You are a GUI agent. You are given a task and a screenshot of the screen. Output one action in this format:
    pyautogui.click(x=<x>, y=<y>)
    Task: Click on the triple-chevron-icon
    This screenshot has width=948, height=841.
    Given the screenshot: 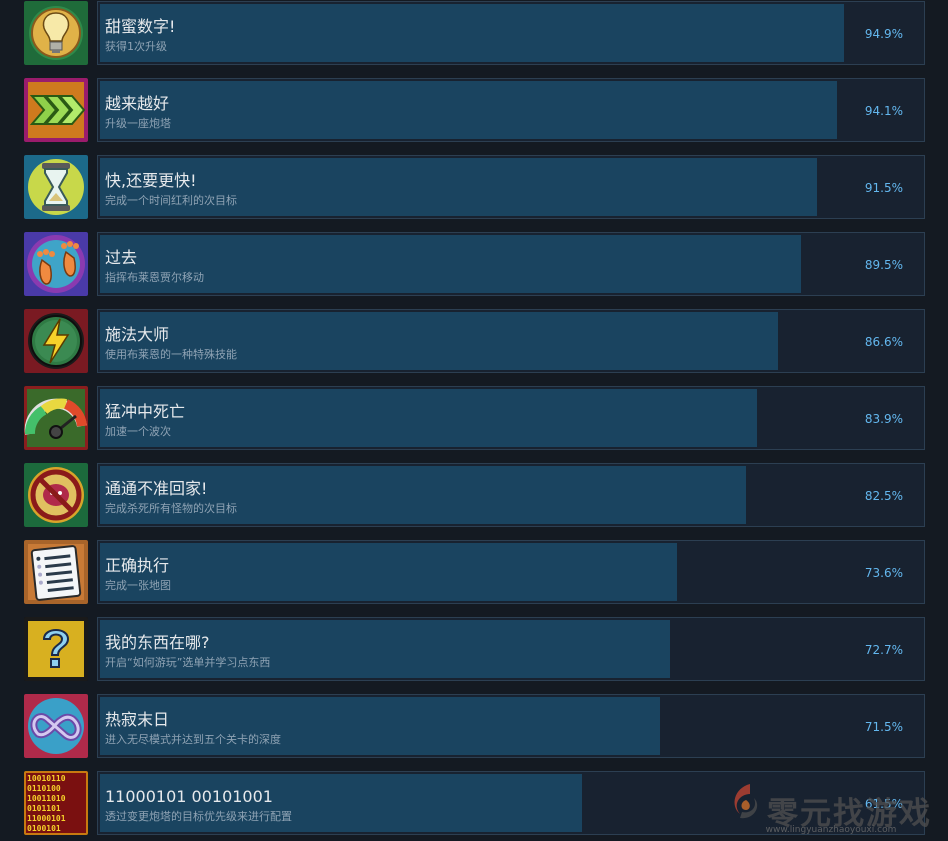 What is the action you would take?
    pyautogui.click(x=56, y=110)
    